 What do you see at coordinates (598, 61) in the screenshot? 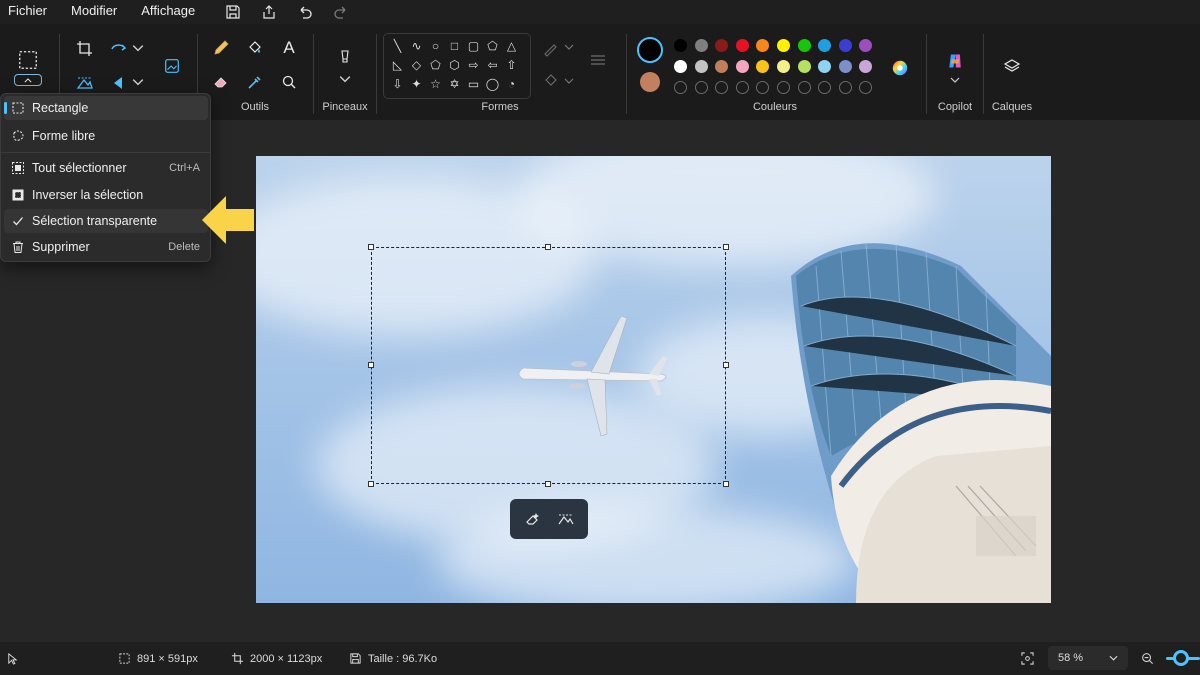
I see `stroke-size-button` at bounding box center [598, 61].